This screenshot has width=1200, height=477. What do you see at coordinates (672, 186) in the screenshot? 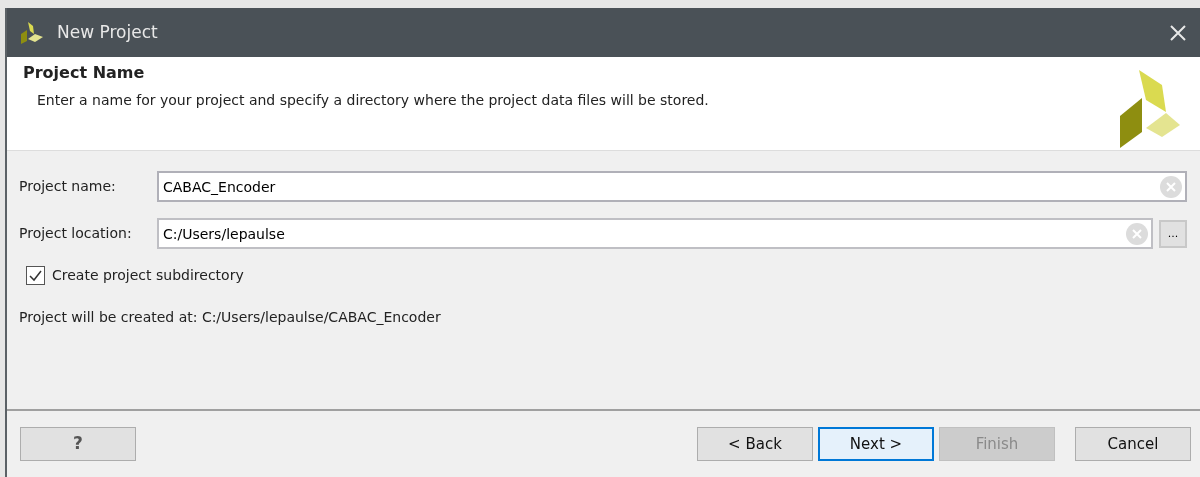
I see `name-field: CABAC_Encoder` at bounding box center [672, 186].